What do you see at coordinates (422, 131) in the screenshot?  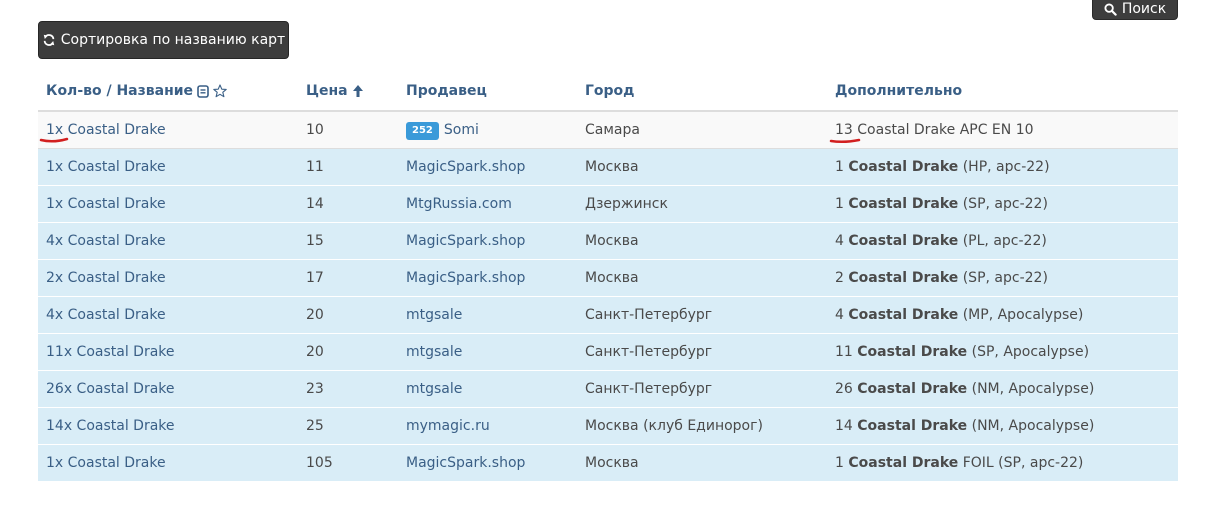 I see `seller-rating-badge: 252` at bounding box center [422, 131].